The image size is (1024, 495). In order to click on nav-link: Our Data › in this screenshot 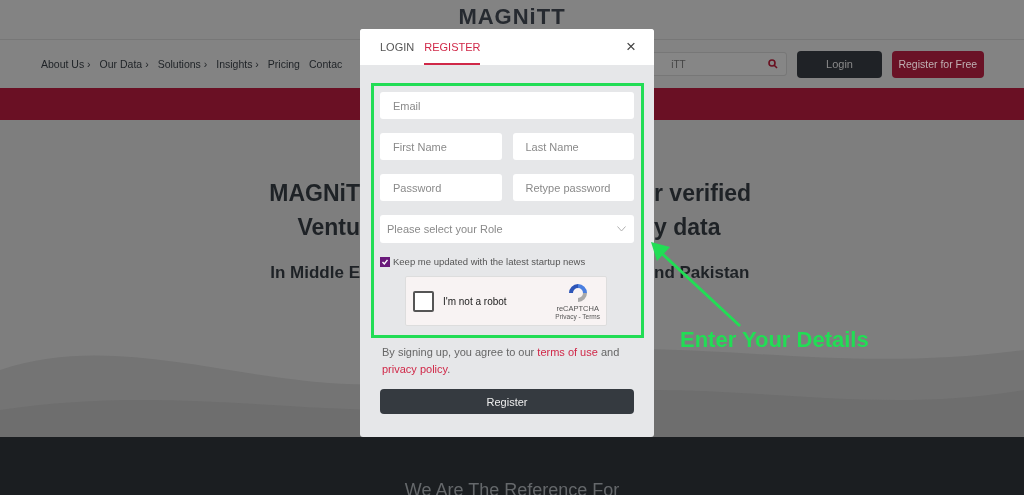, I will do `click(124, 64)`.